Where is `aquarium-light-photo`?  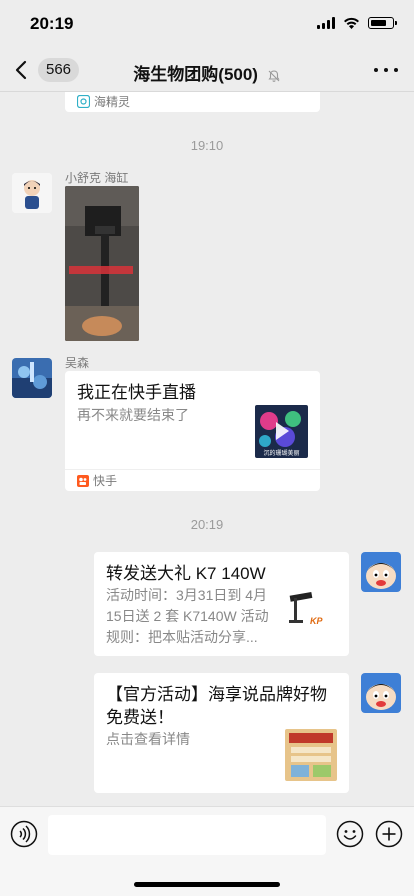
aquarium-light-photo is located at coordinates (102, 263).